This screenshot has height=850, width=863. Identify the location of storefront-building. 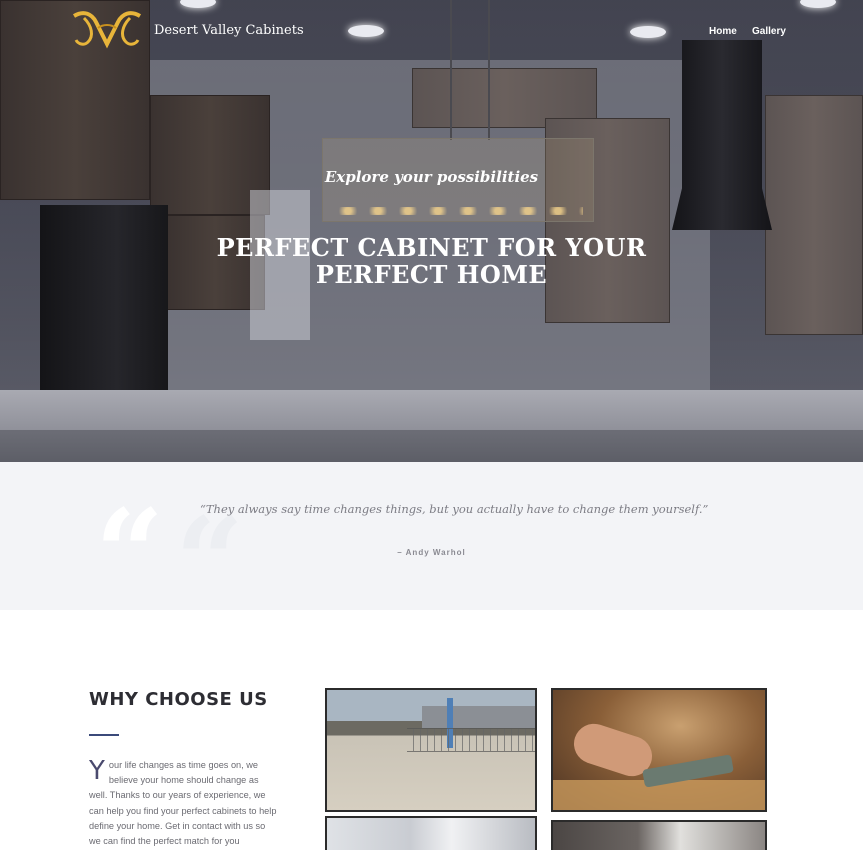
(478, 717).